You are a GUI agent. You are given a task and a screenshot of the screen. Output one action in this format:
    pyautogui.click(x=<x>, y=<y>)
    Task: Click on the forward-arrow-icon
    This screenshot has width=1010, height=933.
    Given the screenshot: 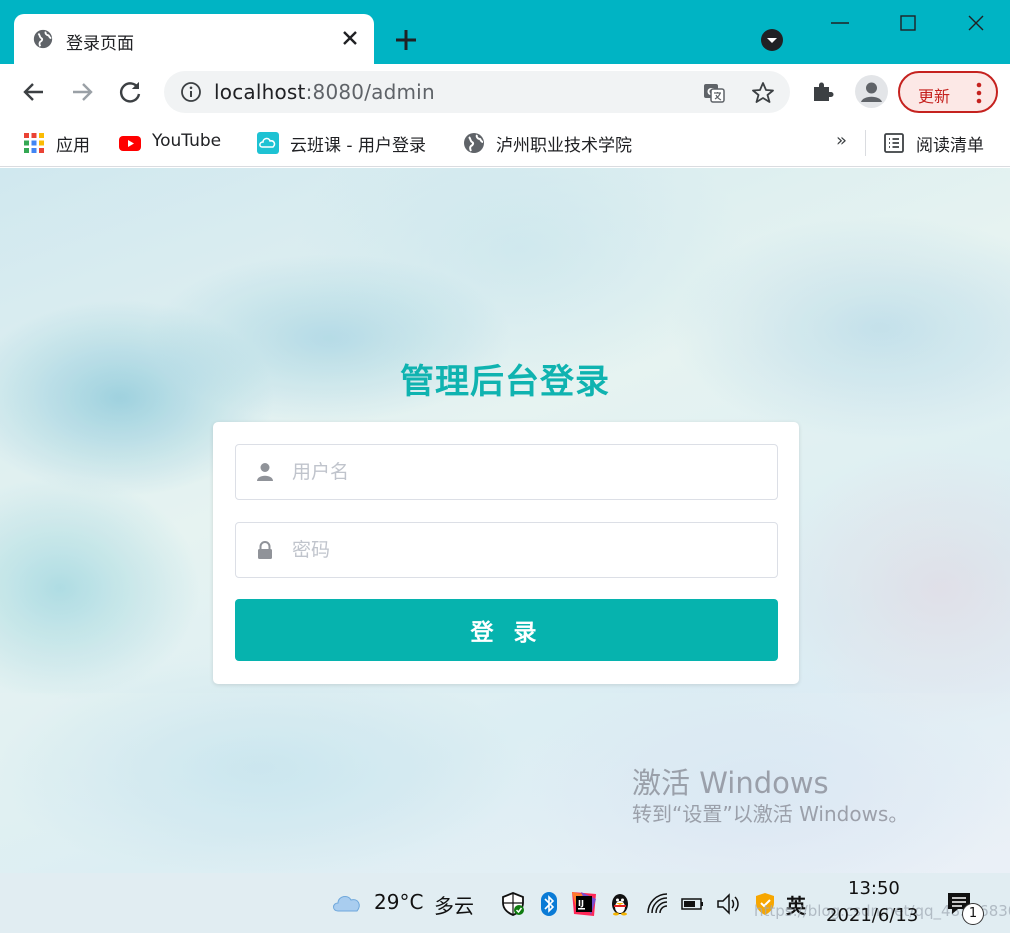 What is the action you would take?
    pyautogui.click(x=82, y=92)
    